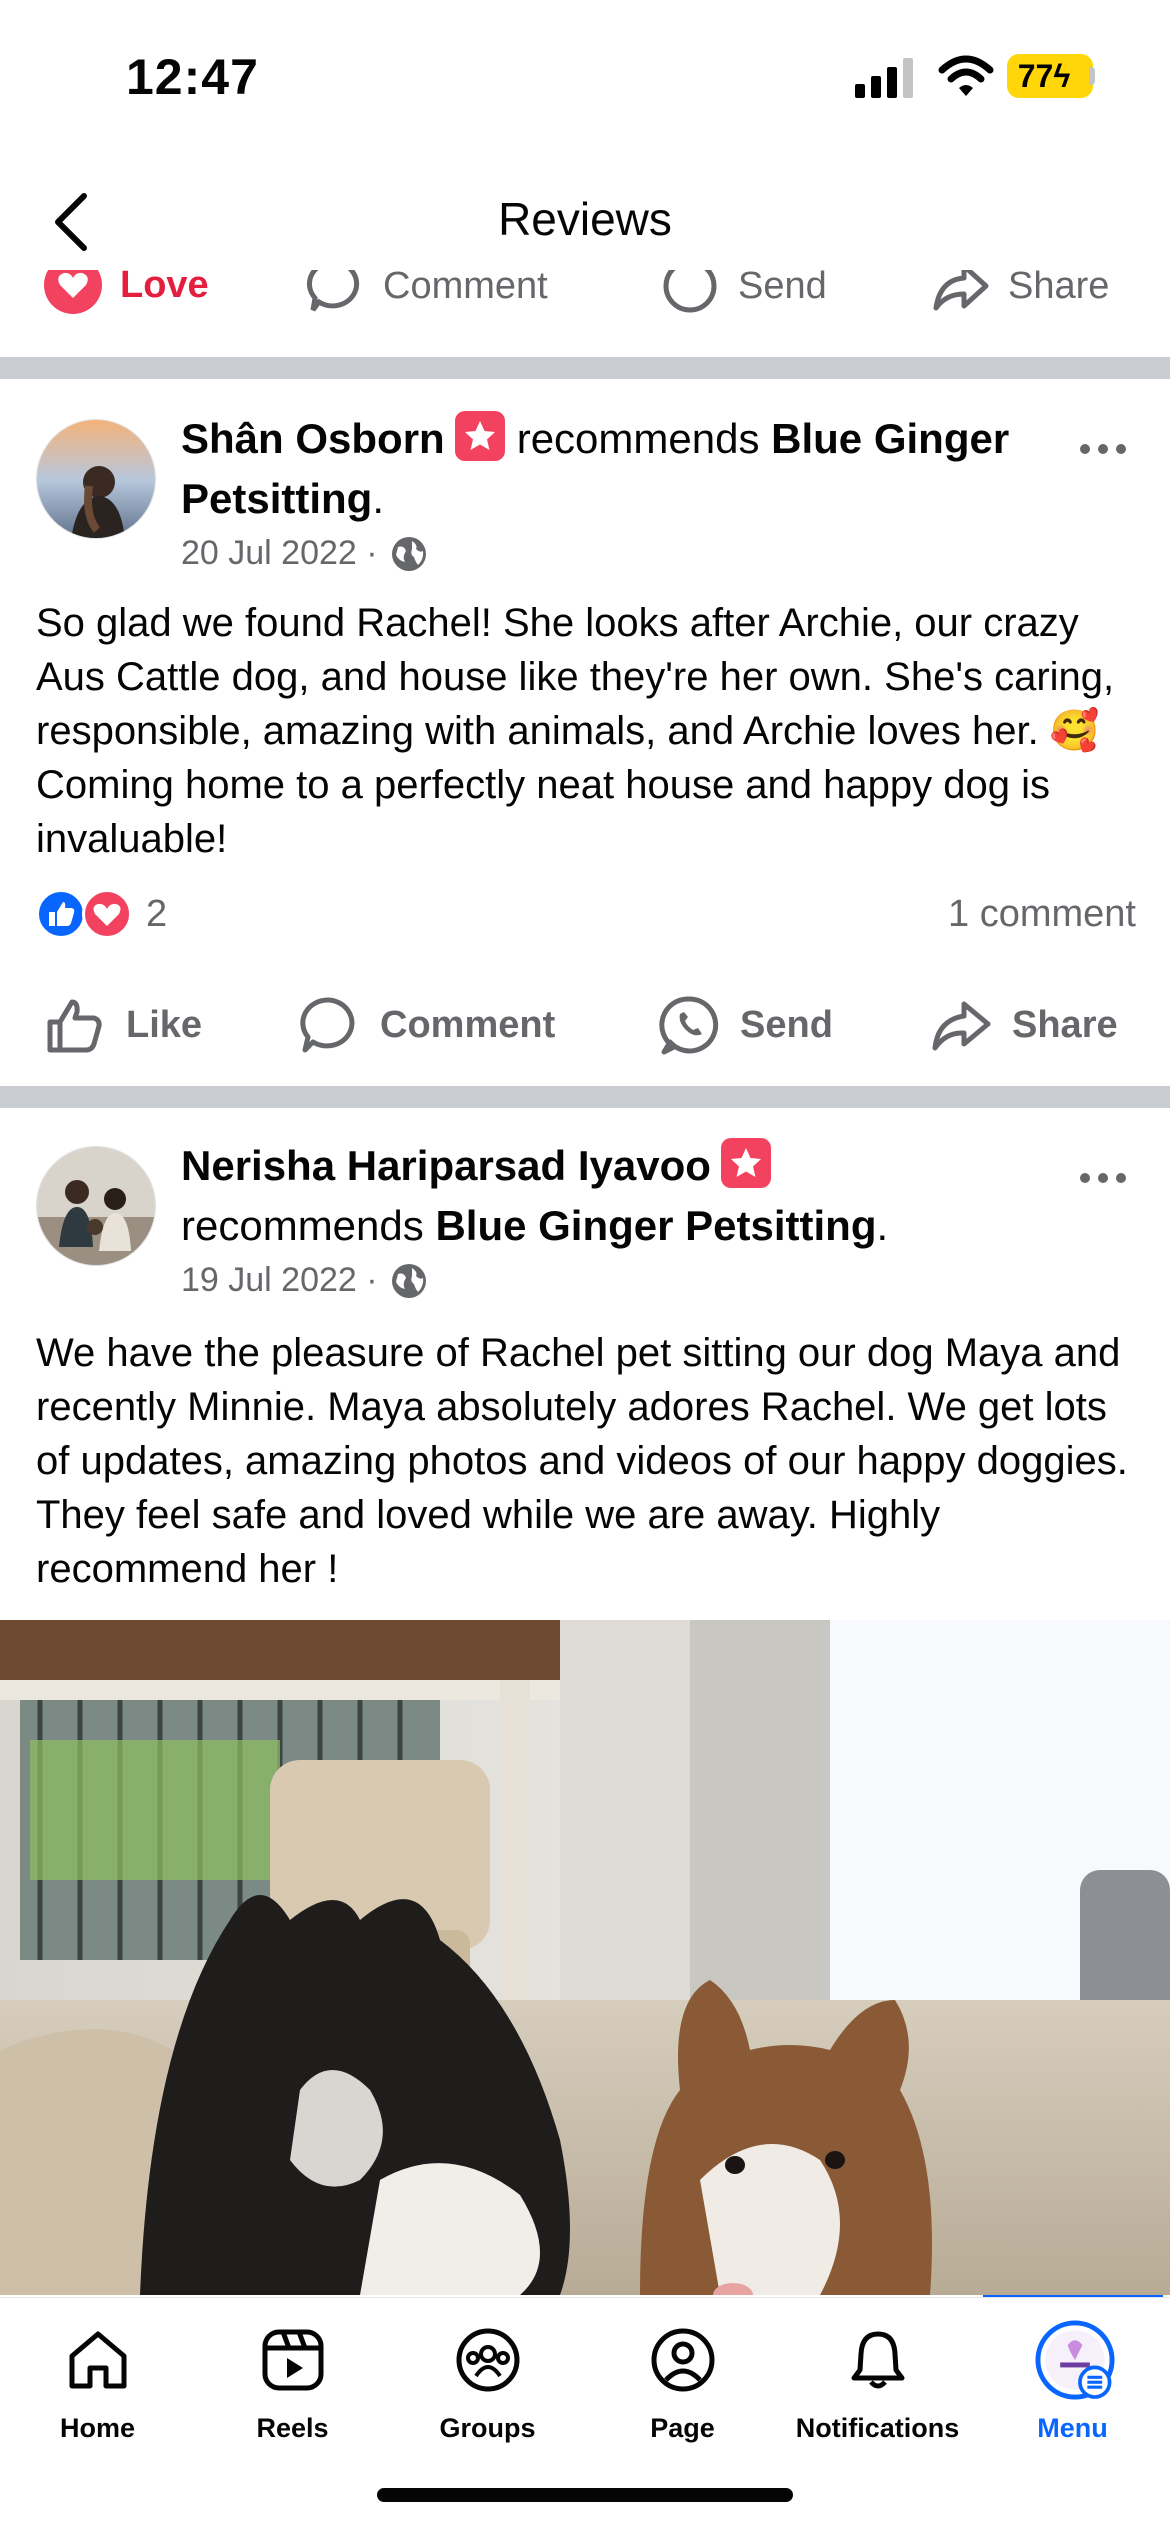 This screenshot has width=1170, height=2532. Describe the element at coordinates (192, 77) in the screenshot. I see `status-time: 12:47` at that location.